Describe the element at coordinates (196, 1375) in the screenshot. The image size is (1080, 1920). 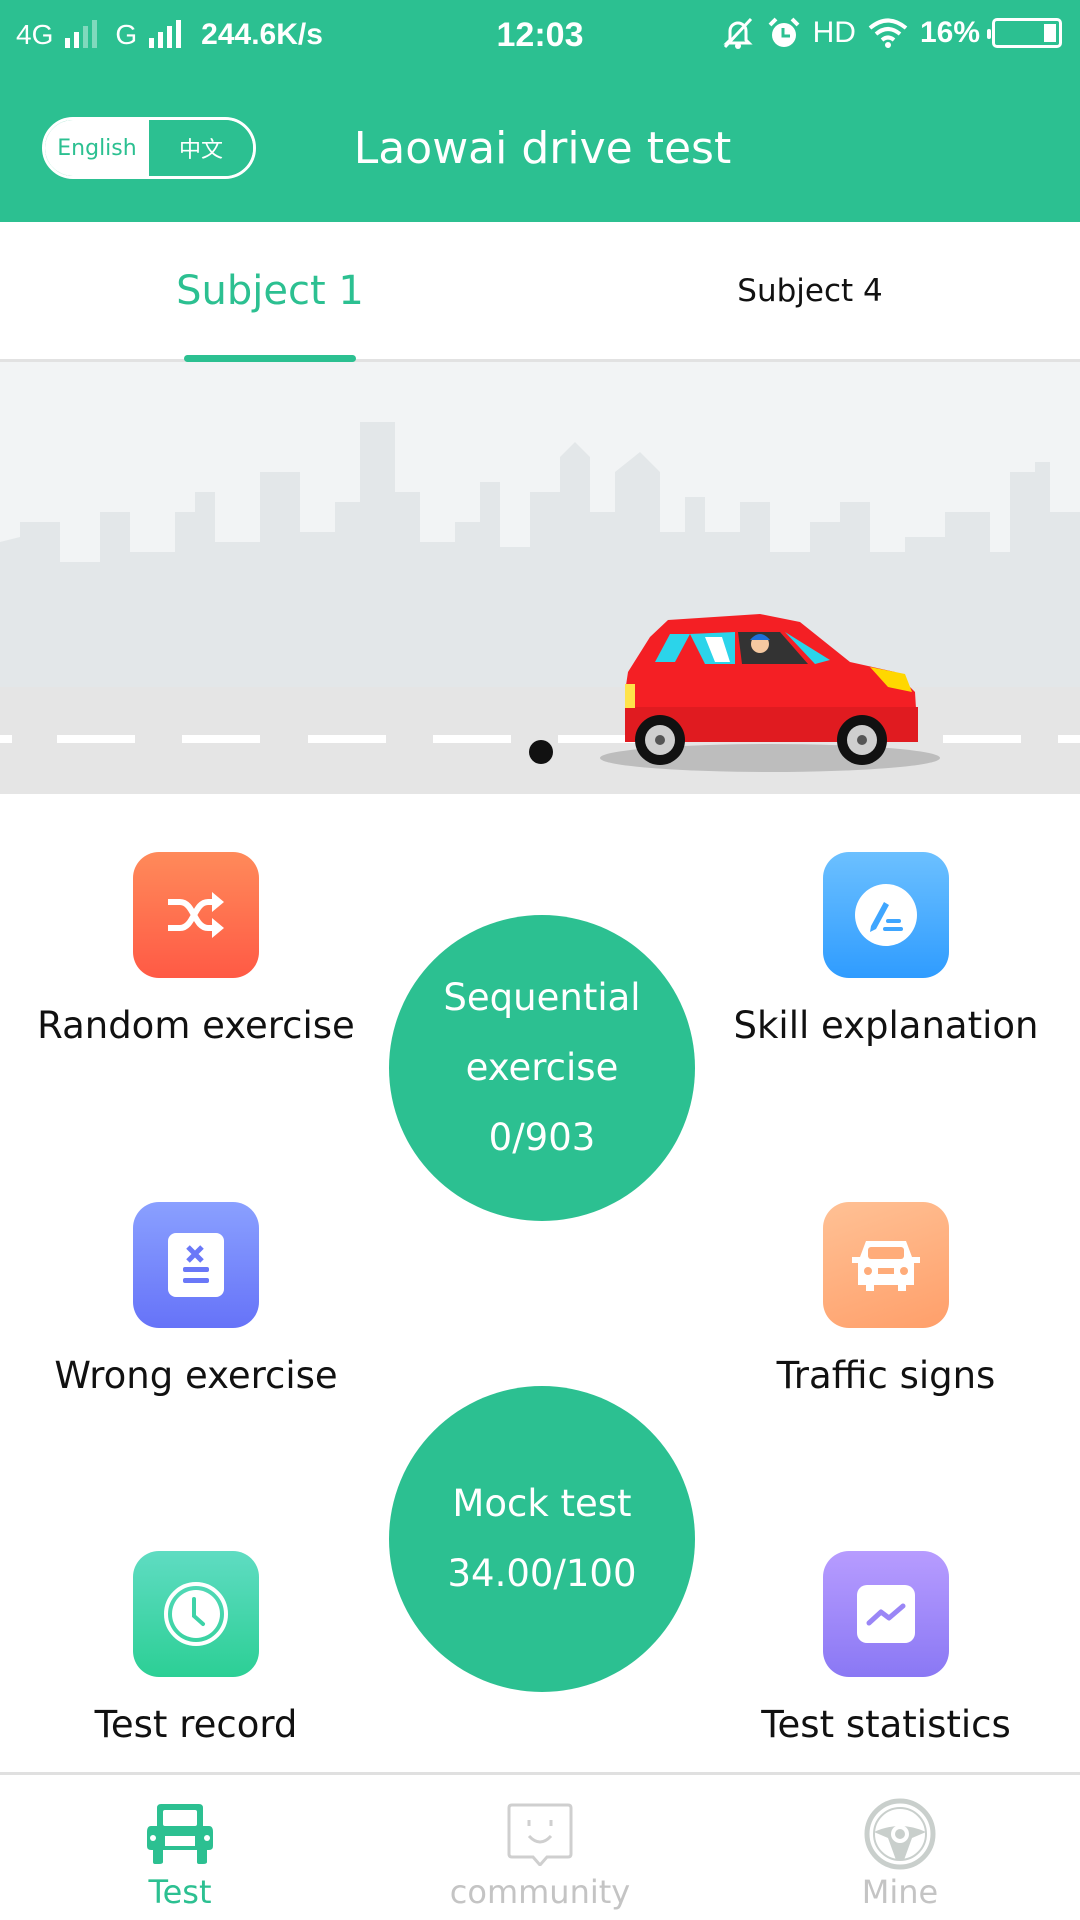
I see `feature-label: Wrong exercise` at that location.